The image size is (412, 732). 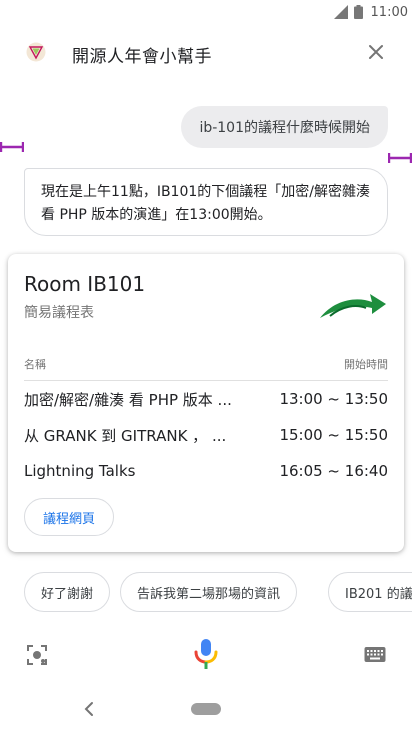 I want to click on table-row: 从 GRANK 到 GITRANK ， ... 15:00 ~ 15:50, so click(x=206, y=435).